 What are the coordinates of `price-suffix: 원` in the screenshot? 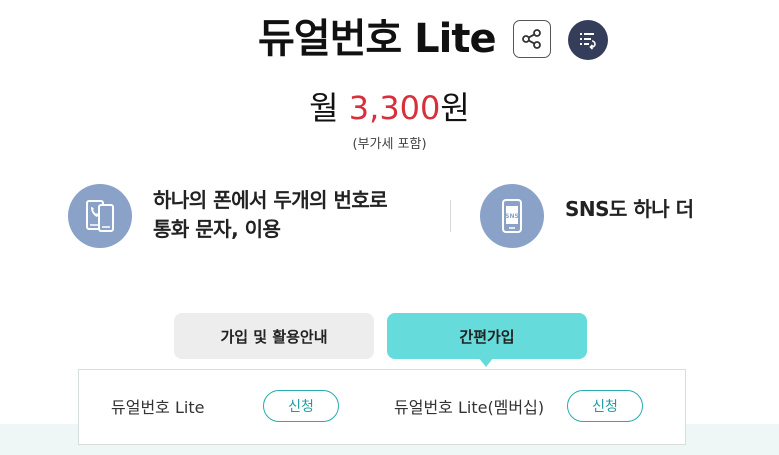 It's located at (455, 108).